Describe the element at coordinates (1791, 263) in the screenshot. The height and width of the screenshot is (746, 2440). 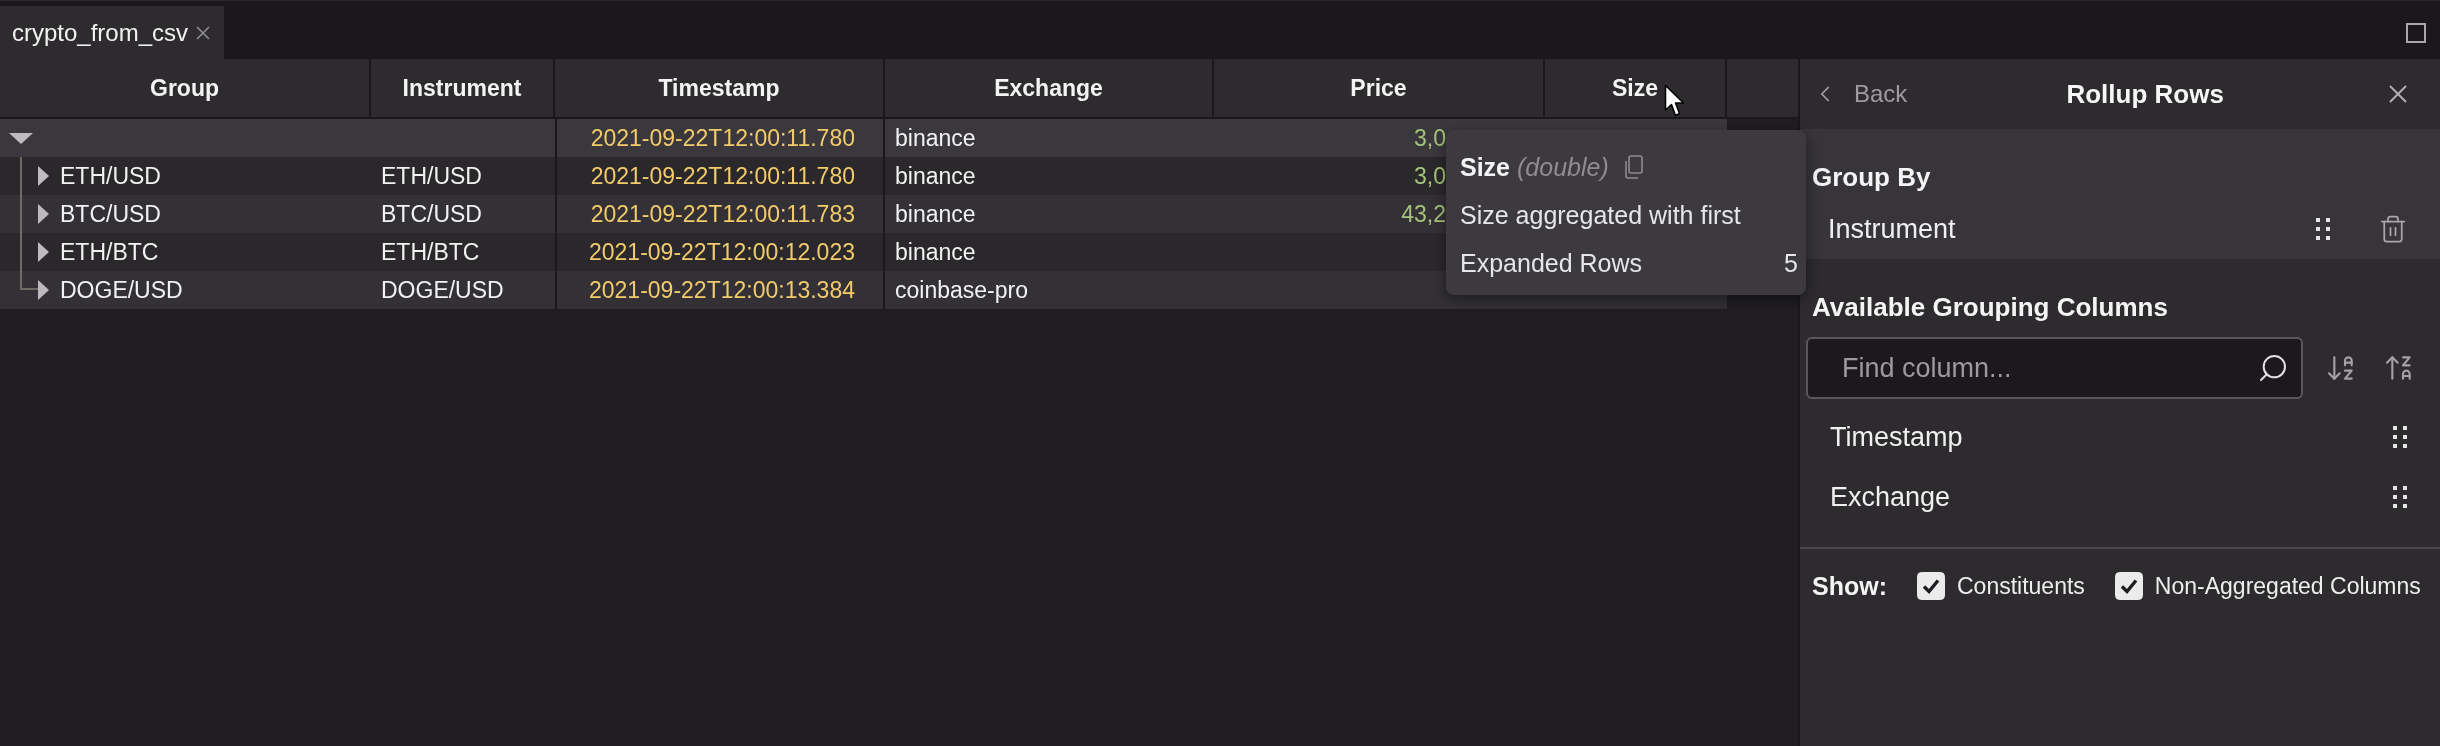
I see `stat-value: 5` at that location.